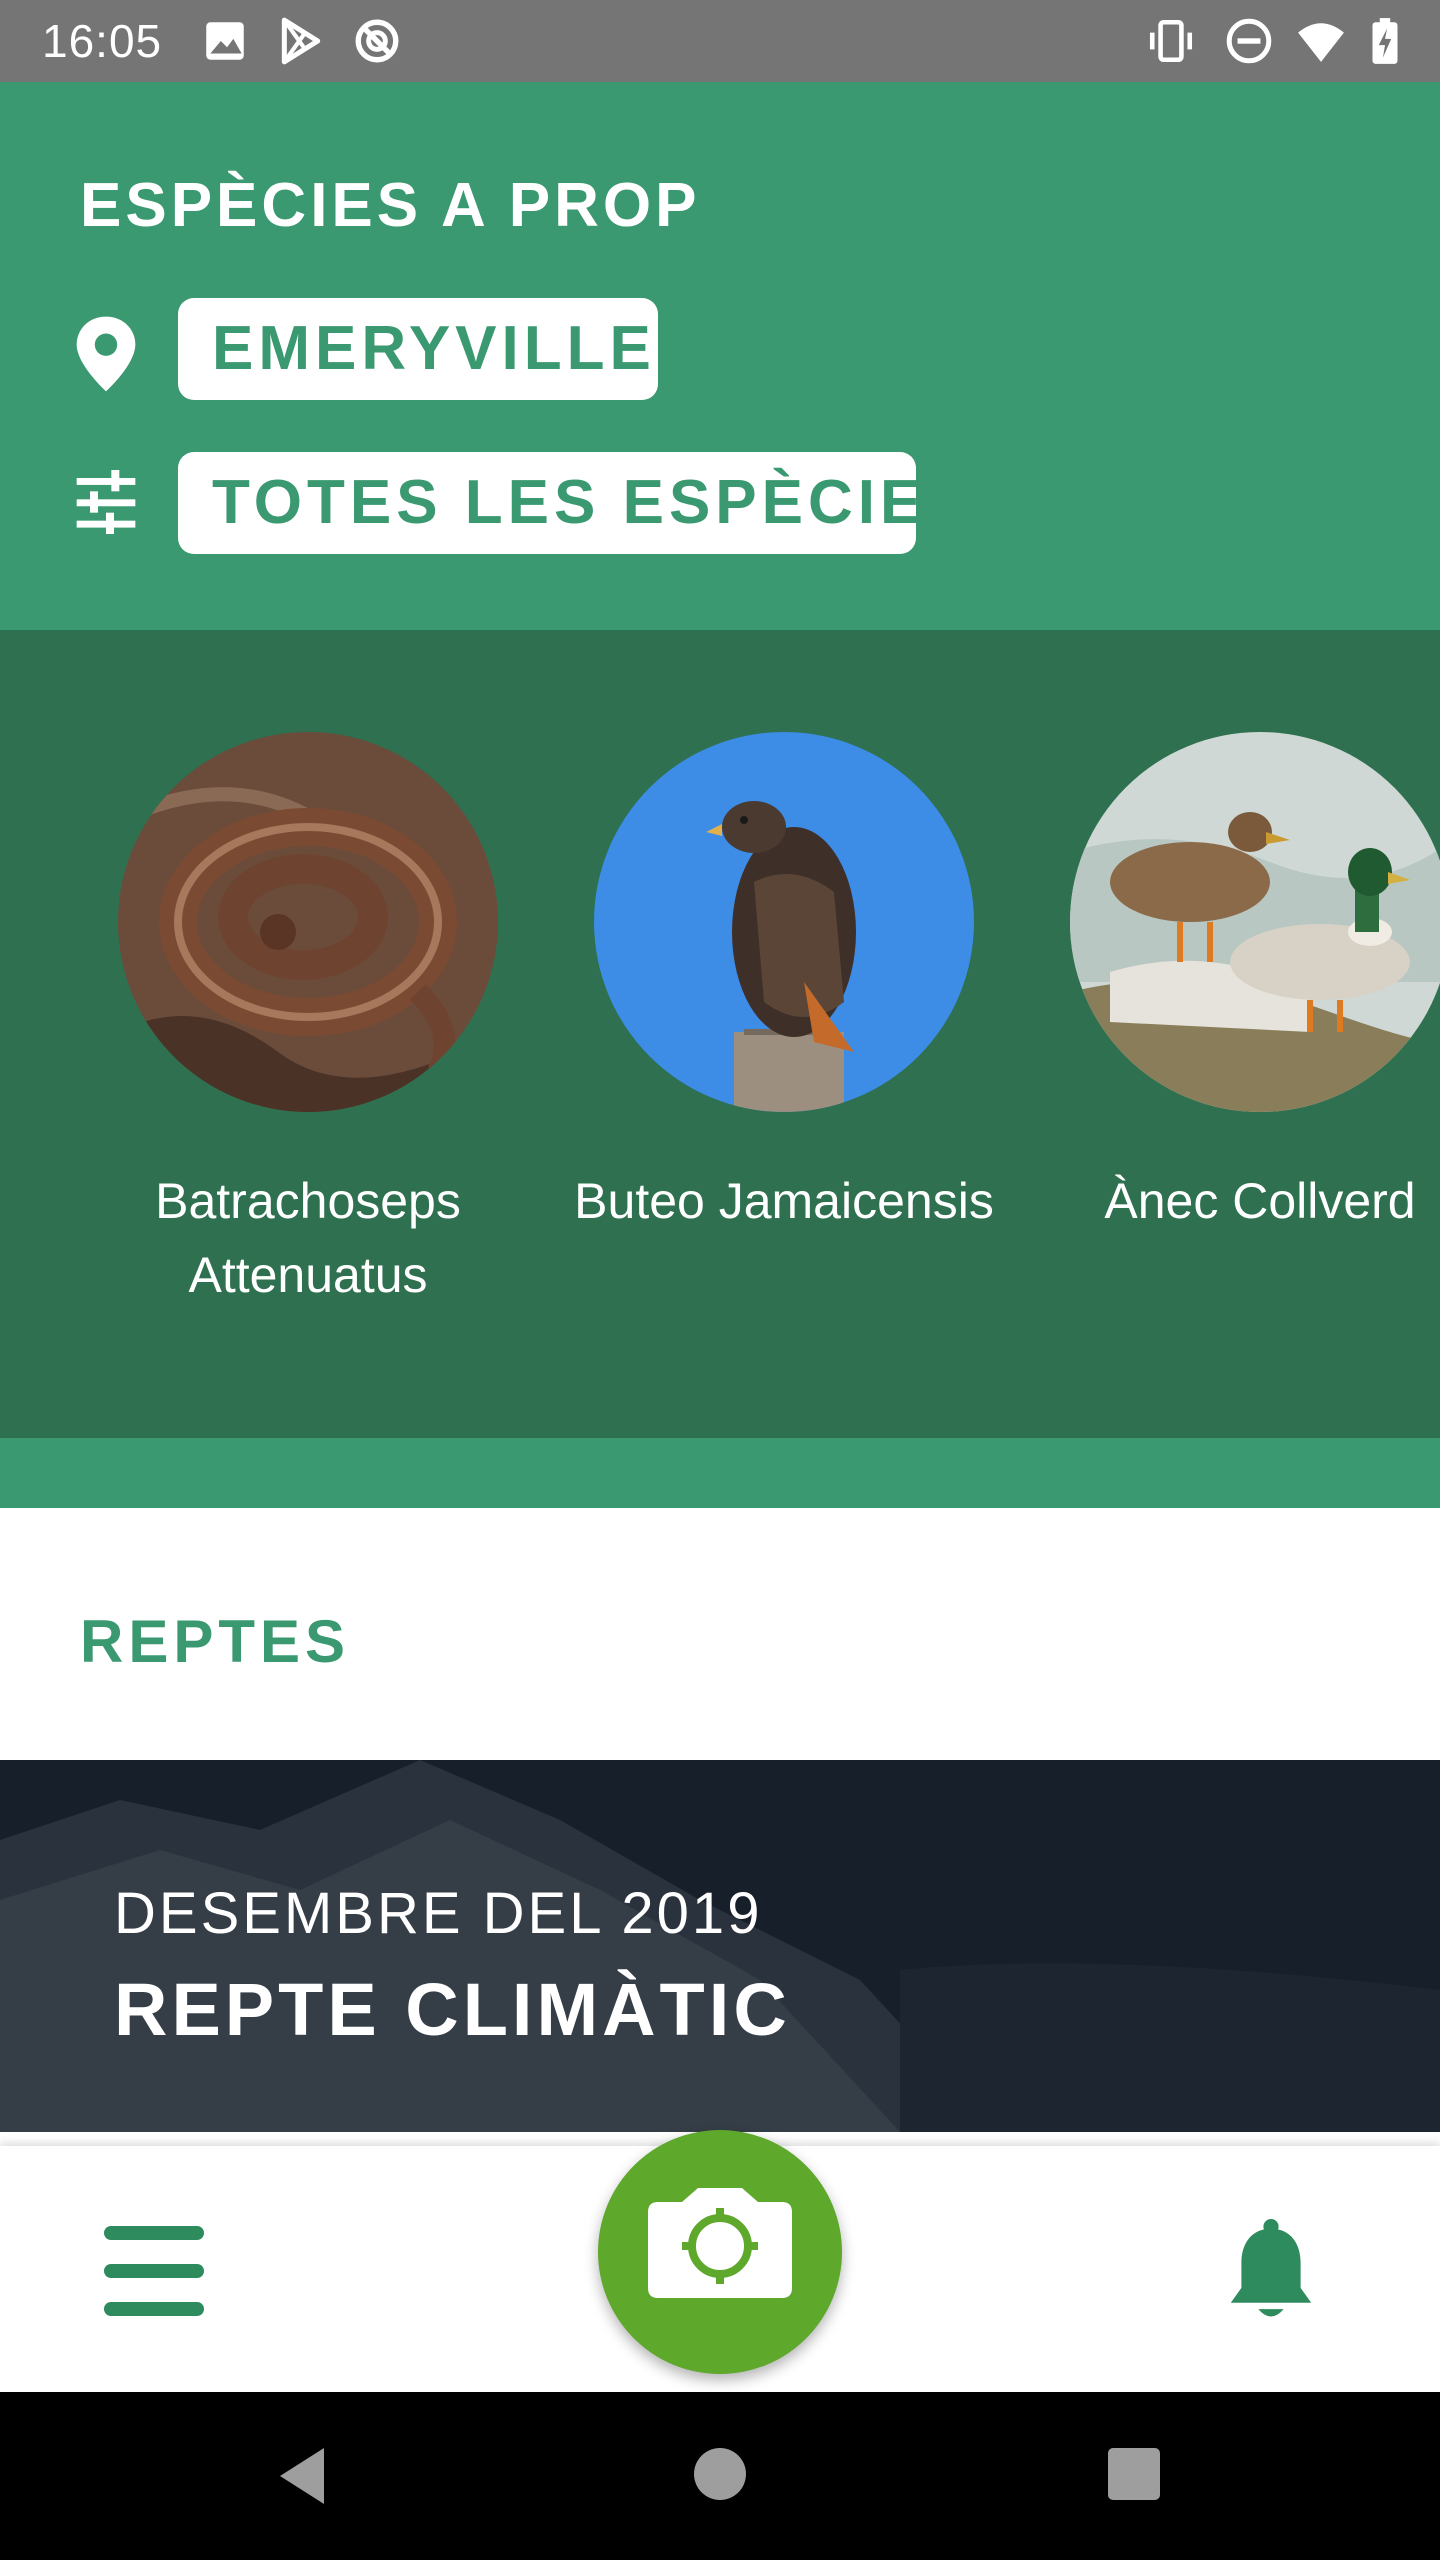 Image resolution: width=1440 pixels, height=2560 pixels. Describe the element at coordinates (377, 41) in the screenshot. I see `sync-icon` at that location.